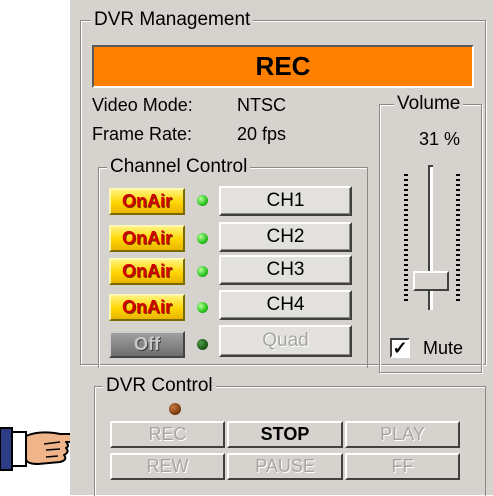 The height and width of the screenshot is (496, 493). What do you see at coordinates (202, 344) in the screenshot?
I see `status-led-quad` at bounding box center [202, 344].